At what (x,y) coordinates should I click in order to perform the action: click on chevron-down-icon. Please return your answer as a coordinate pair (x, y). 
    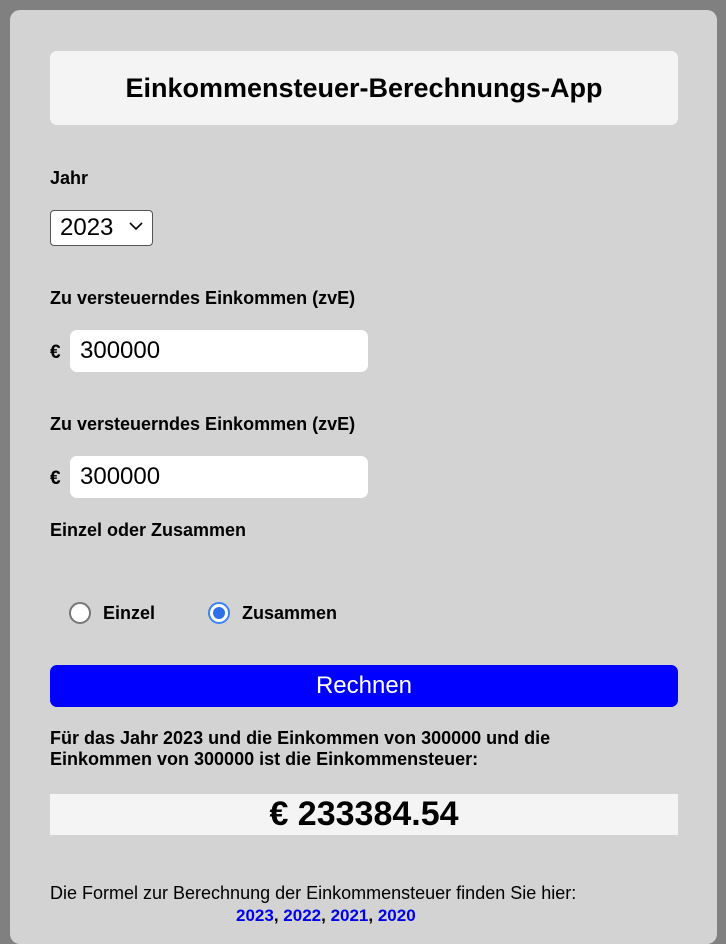
    Looking at the image, I should click on (136, 226).